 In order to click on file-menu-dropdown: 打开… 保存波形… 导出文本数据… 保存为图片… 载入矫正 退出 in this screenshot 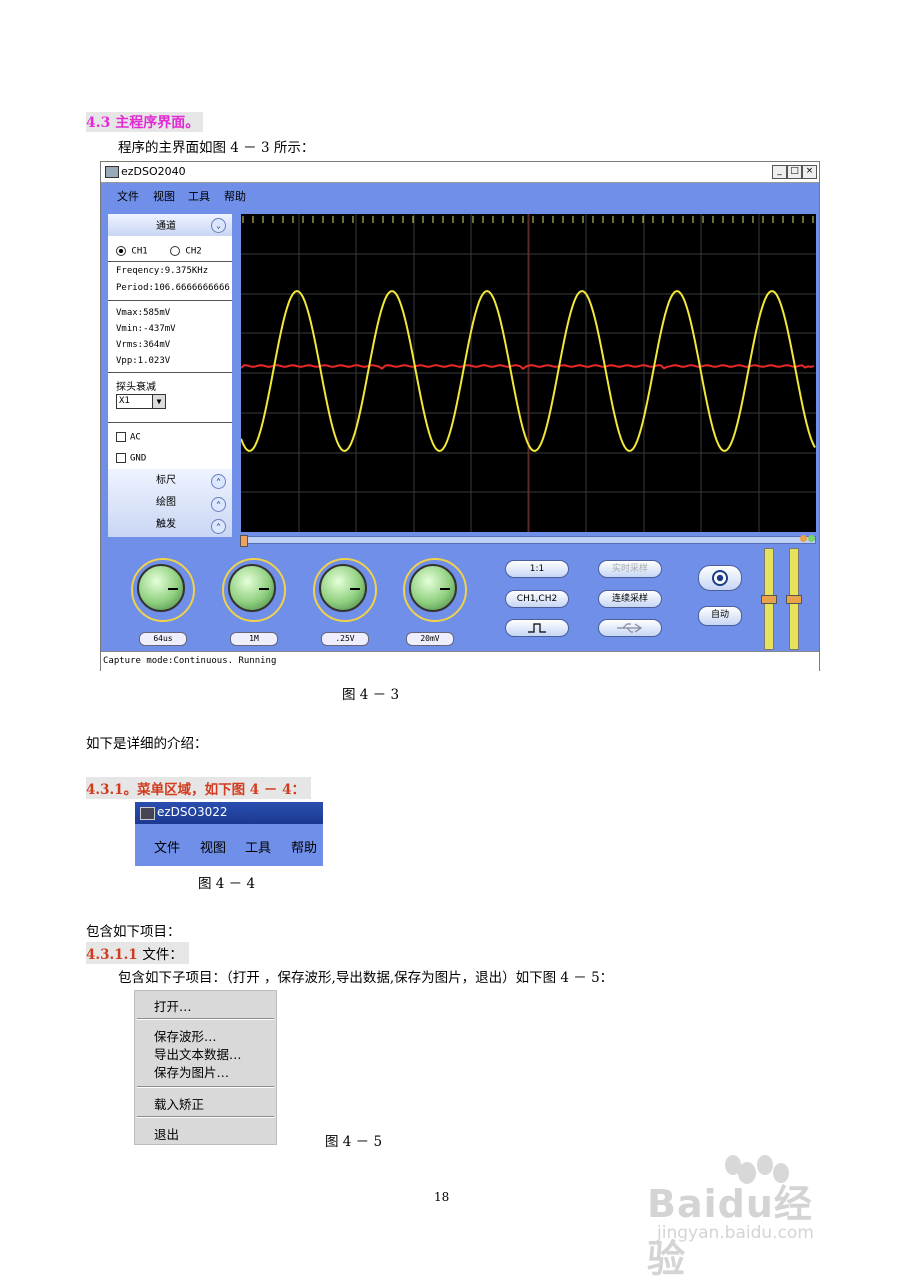, I will do `click(205, 1067)`.